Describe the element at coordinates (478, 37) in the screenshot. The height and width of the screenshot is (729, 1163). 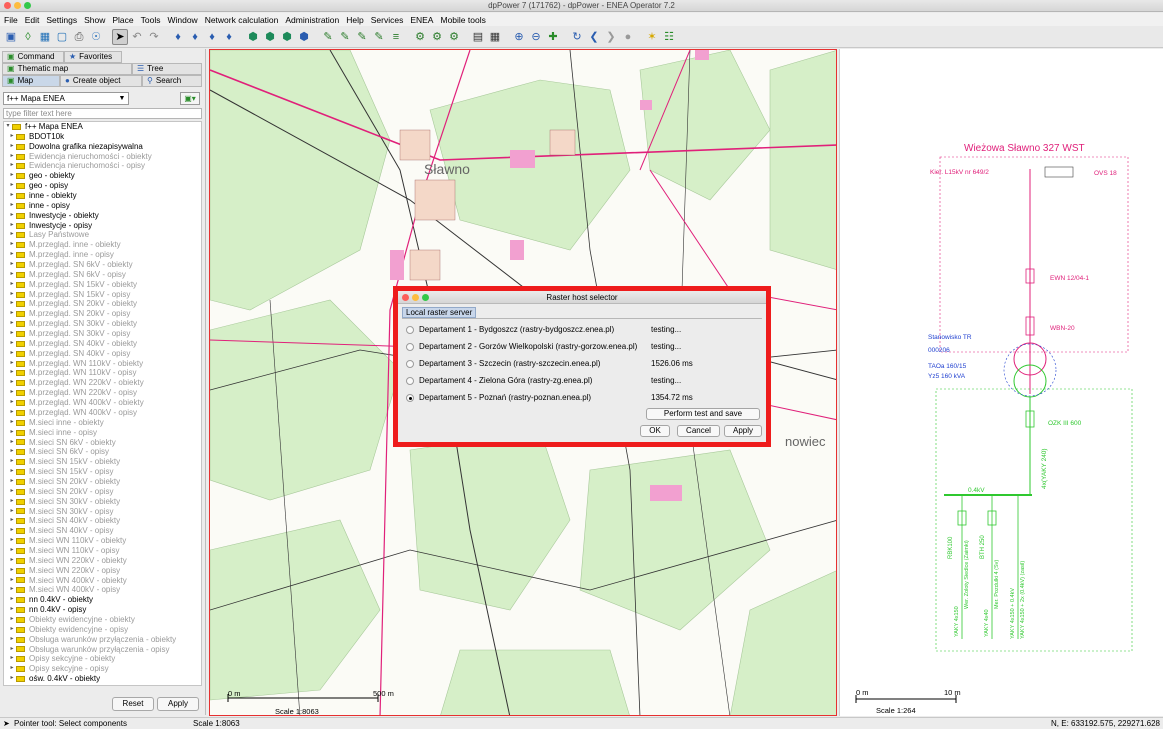
I see `measure-icon: ▤` at that location.